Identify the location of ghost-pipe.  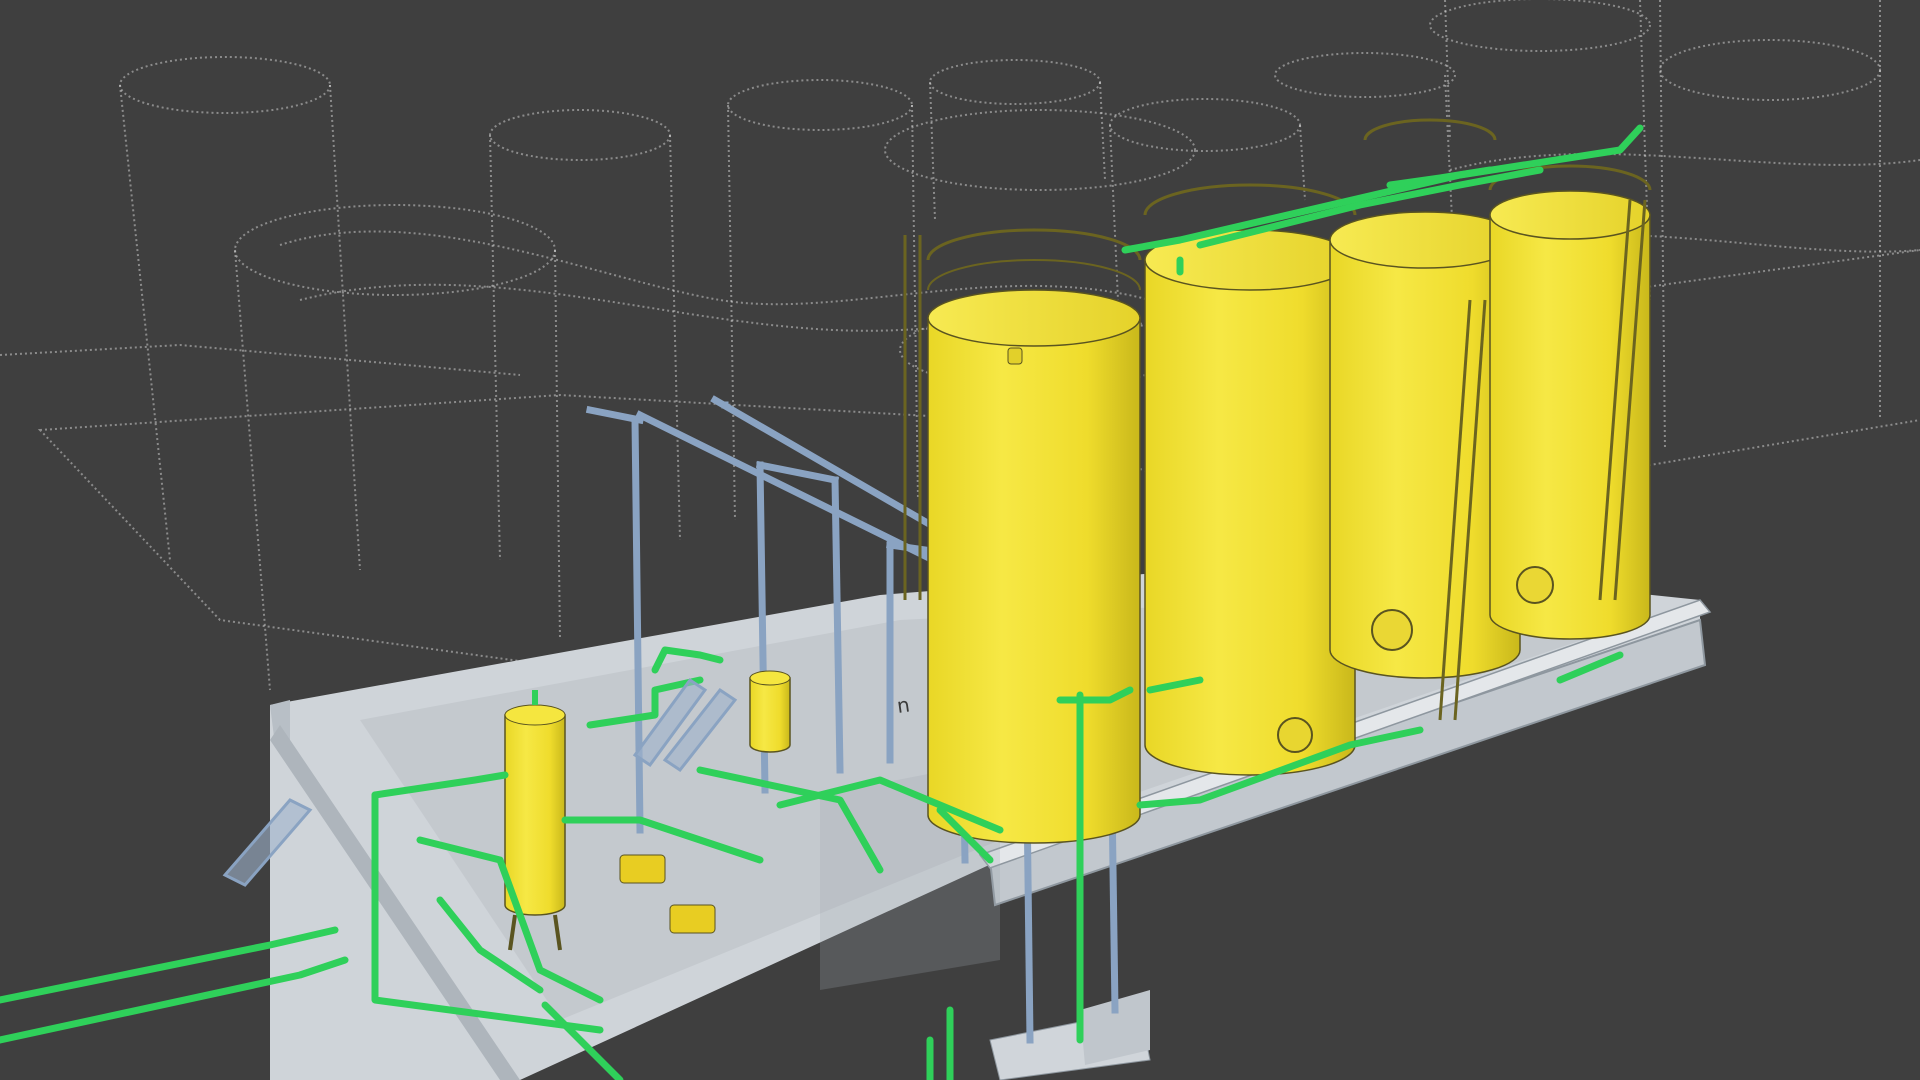
(260, 359).